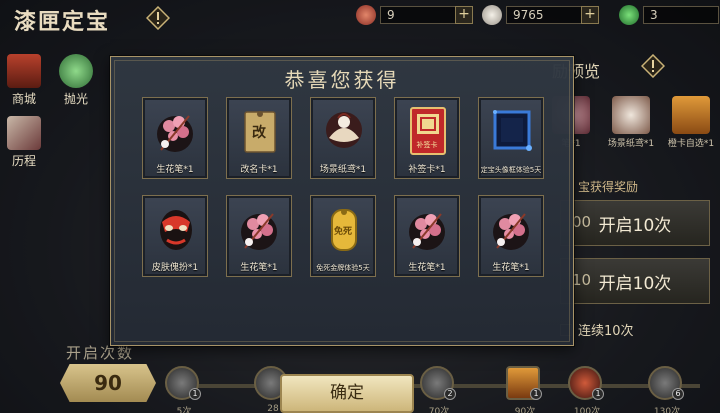 The height and width of the screenshot is (413, 720). I want to click on silver-coin-icon, so click(492, 15).